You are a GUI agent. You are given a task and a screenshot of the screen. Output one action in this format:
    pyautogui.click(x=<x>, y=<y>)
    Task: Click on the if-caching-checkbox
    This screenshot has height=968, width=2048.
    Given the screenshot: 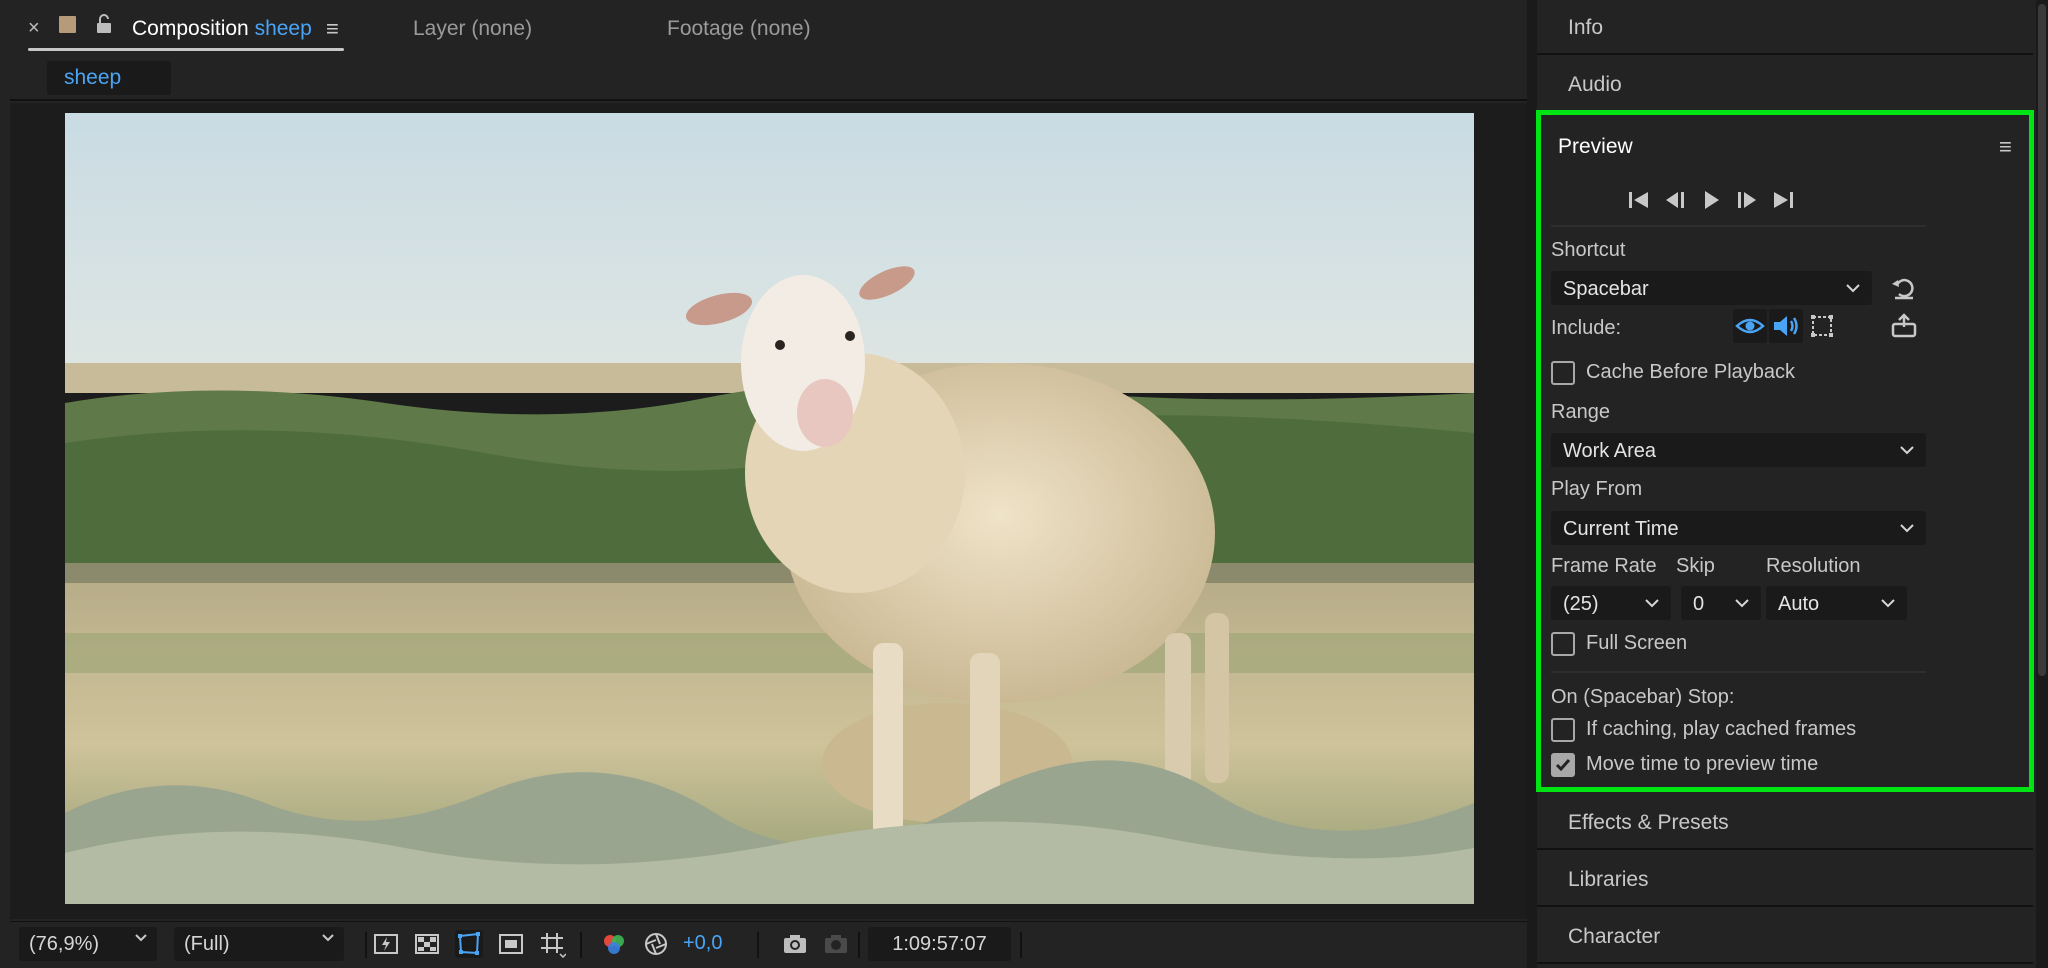 What is the action you would take?
    pyautogui.click(x=1563, y=730)
    